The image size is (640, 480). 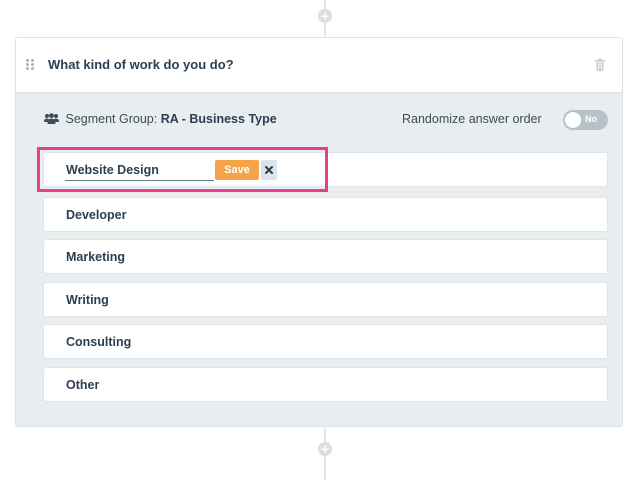 I want to click on randomize-label: Randomize answer order, so click(x=472, y=119).